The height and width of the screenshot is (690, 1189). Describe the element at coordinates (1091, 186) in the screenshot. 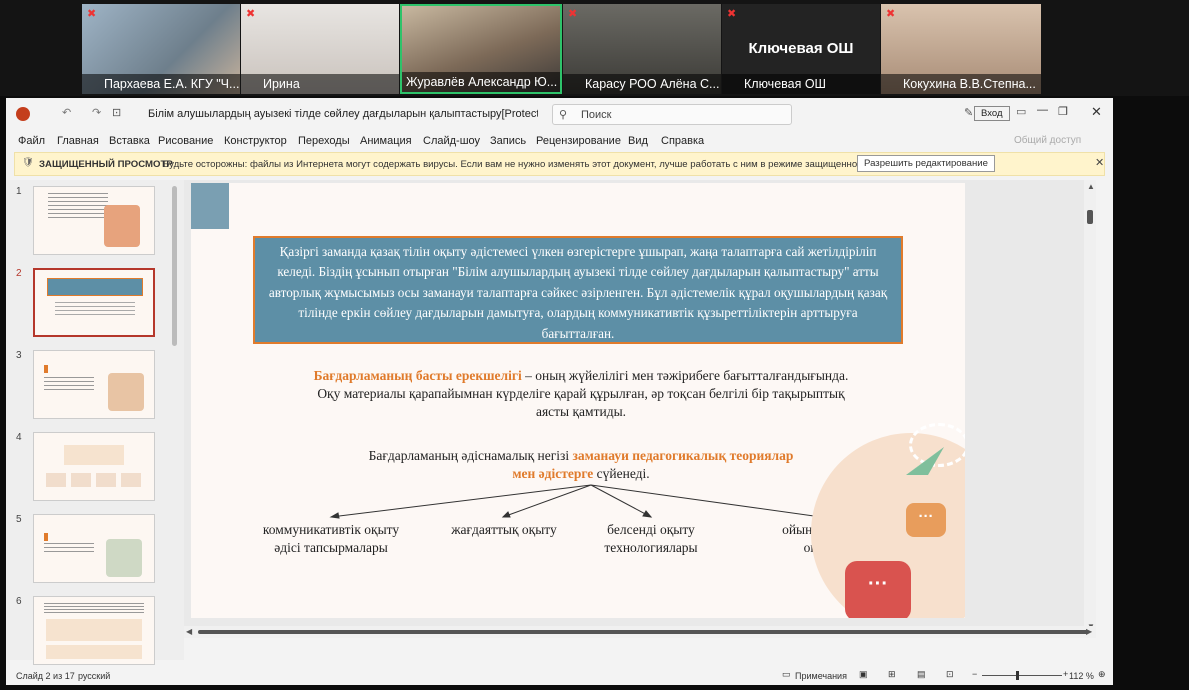

I see `scroll-up-icon: ▲` at that location.